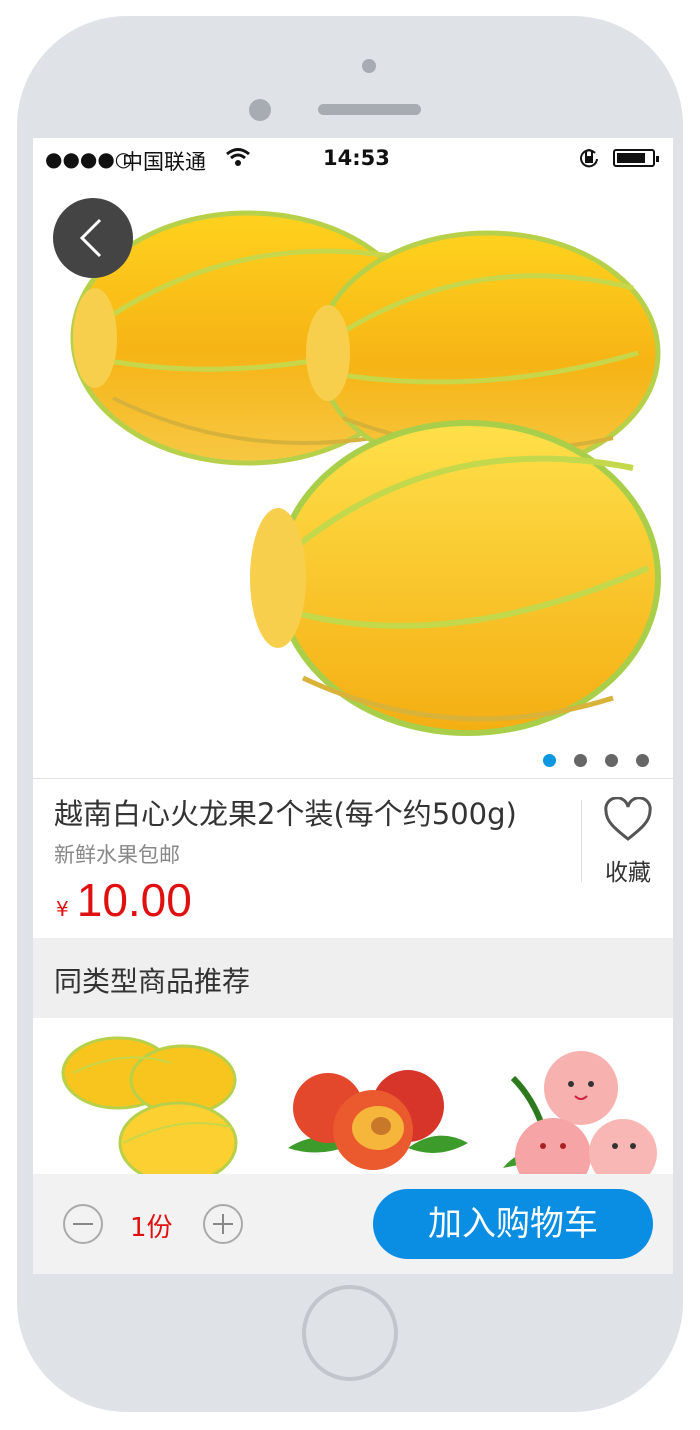 This screenshot has width=700, height=1430. What do you see at coordinates (589, 160) in the screenshot?
I see `rotation-lock-icon` at bounding box center [589, 160].